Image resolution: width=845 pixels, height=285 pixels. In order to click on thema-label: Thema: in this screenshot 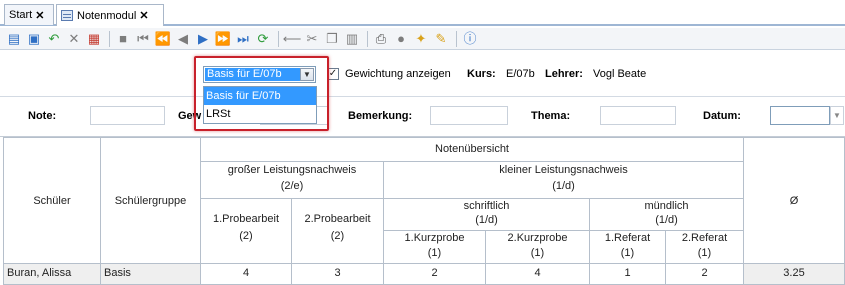, I will do `click(551, 116)`.